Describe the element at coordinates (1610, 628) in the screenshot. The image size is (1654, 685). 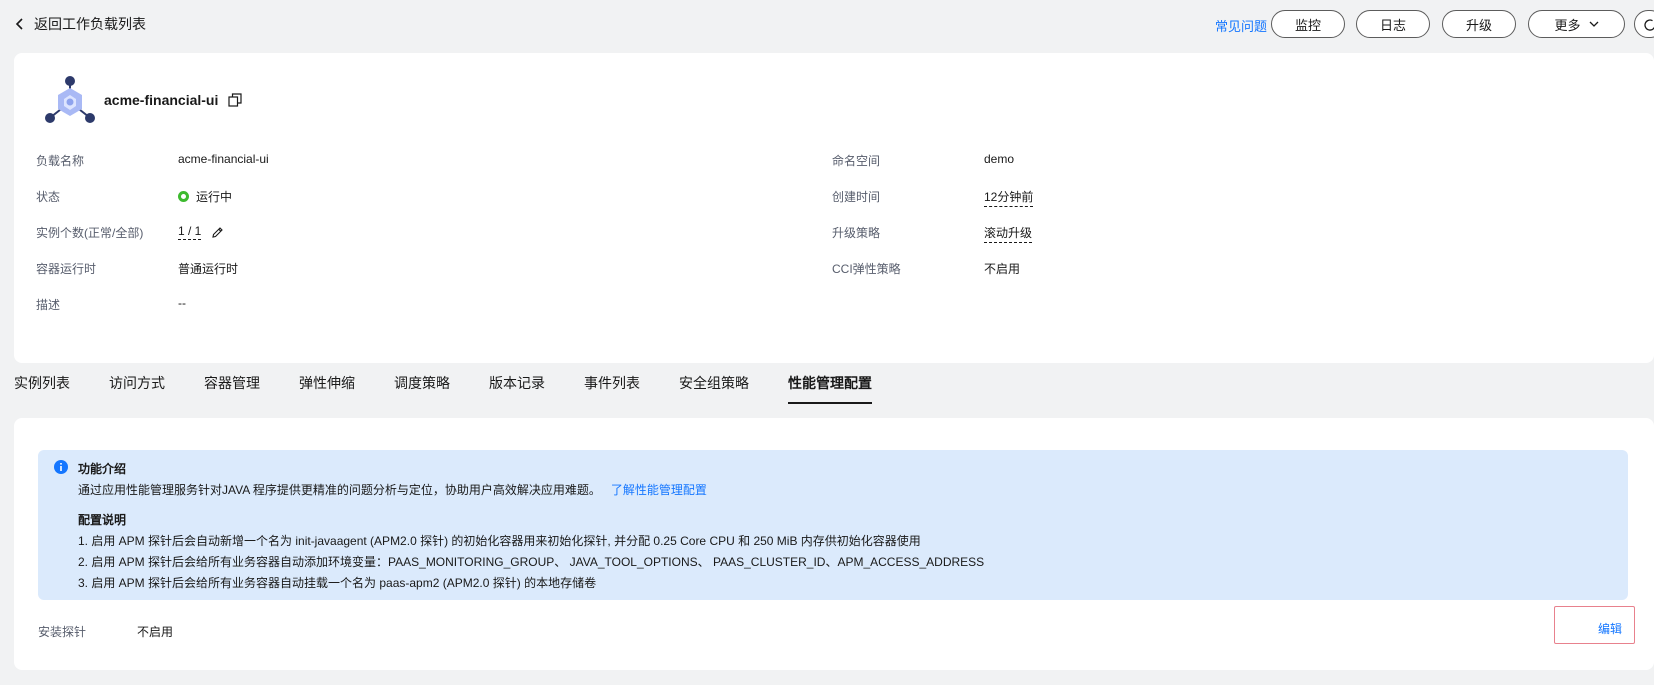
I see `edit-button: 编辑` at that location.